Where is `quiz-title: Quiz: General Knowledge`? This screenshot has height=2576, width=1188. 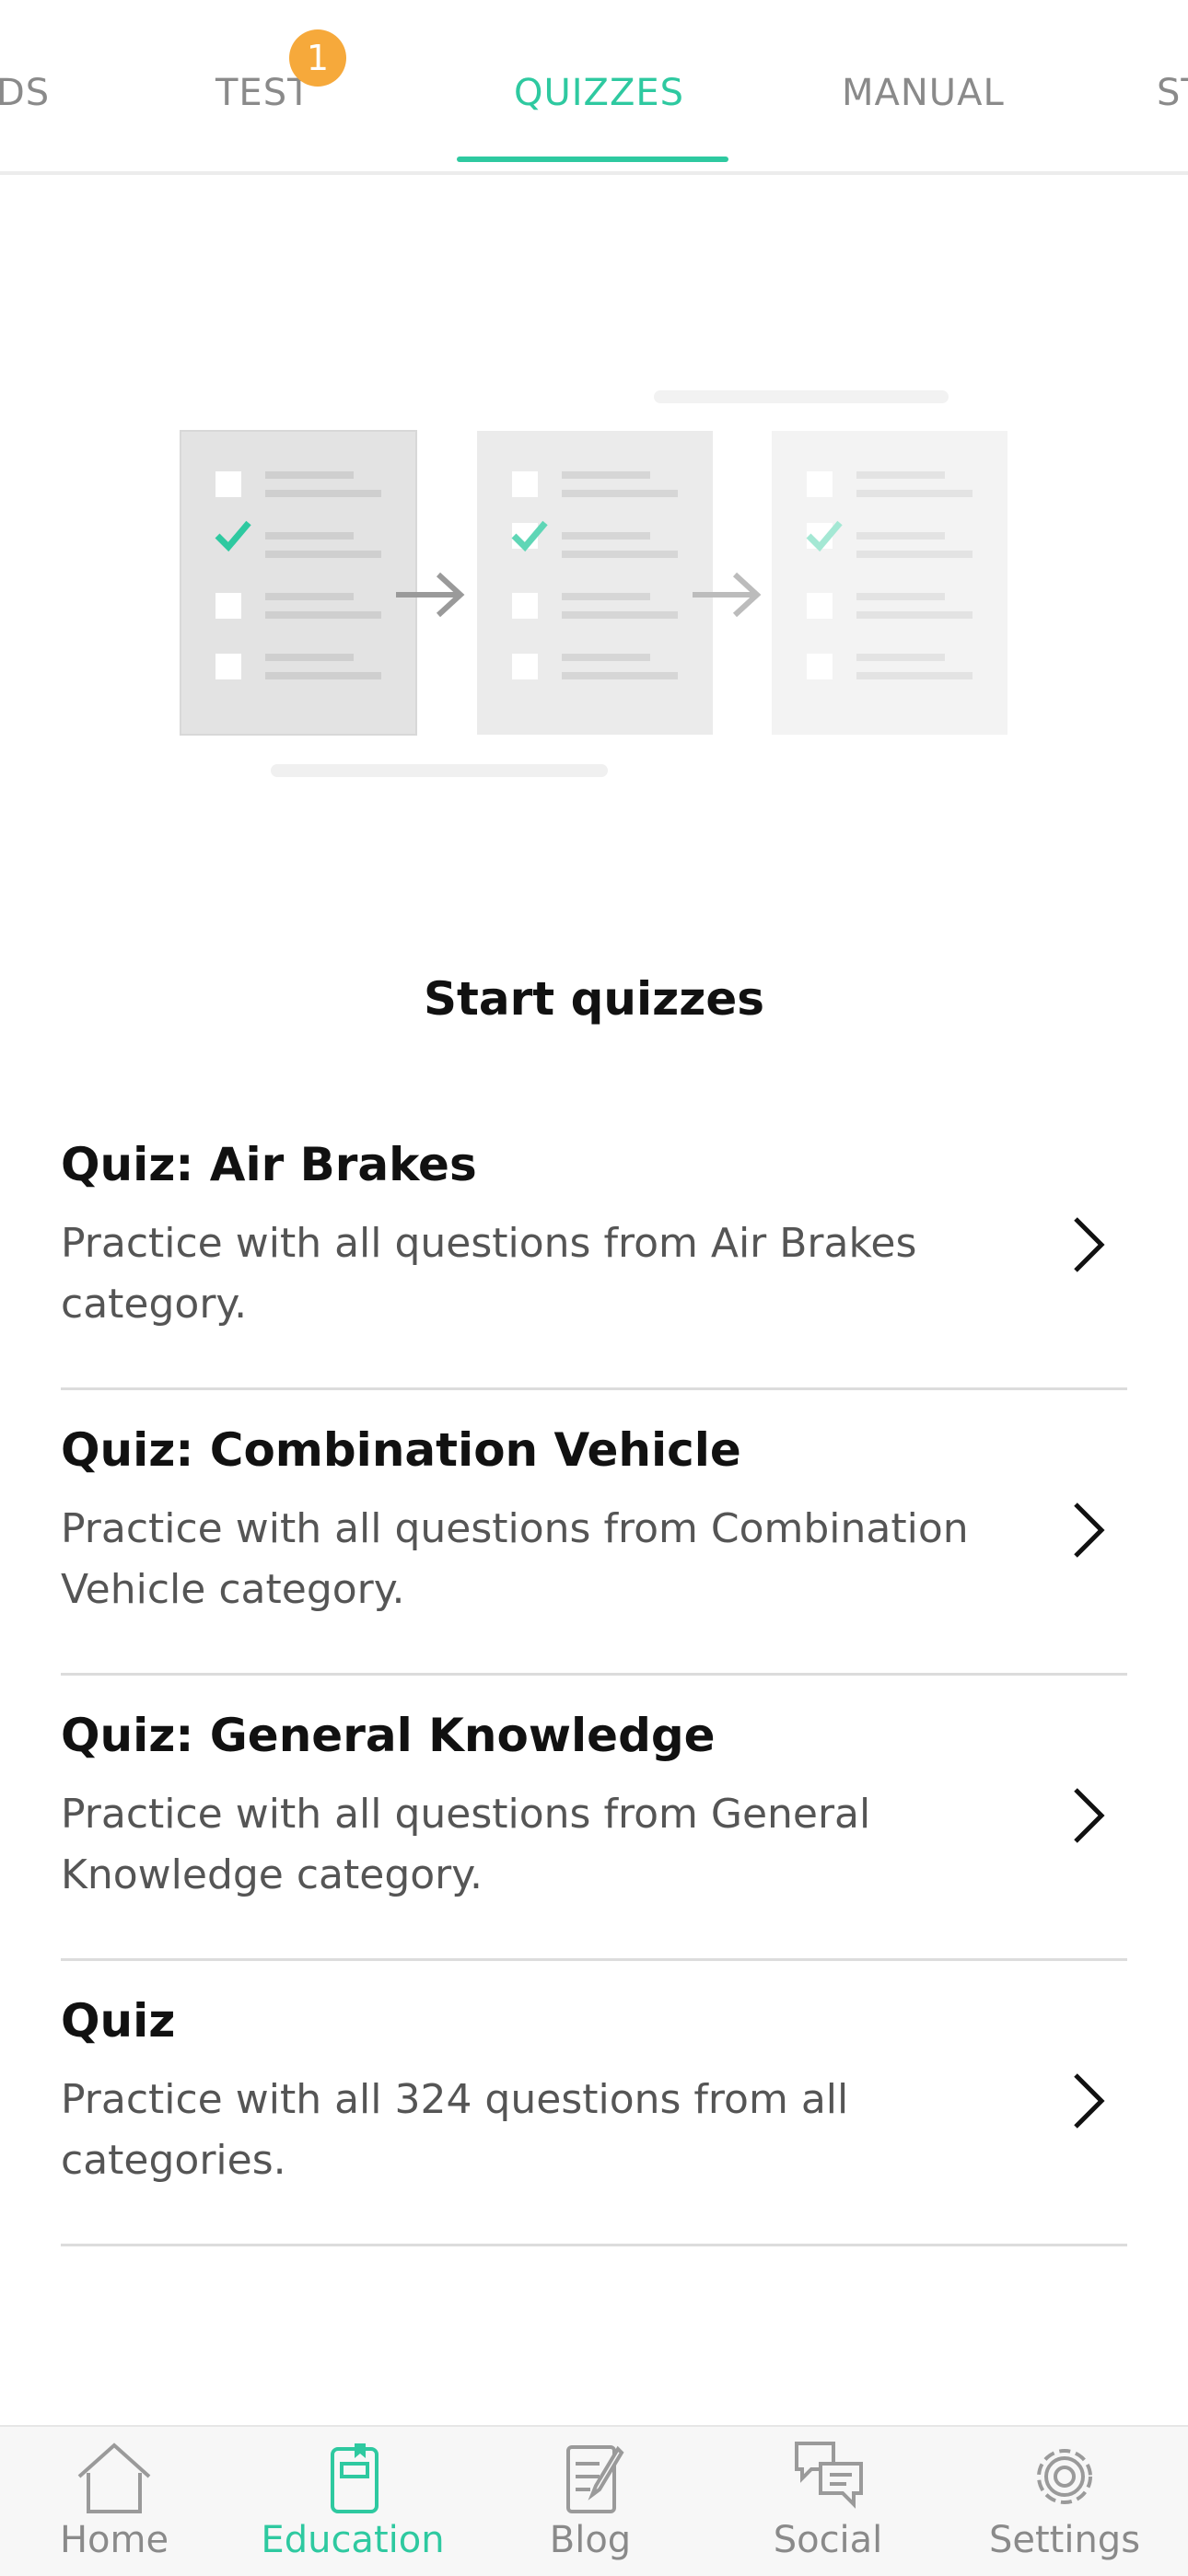
quiz-title: Quiz: General Knowledge is located at coordinates (388, 1735).